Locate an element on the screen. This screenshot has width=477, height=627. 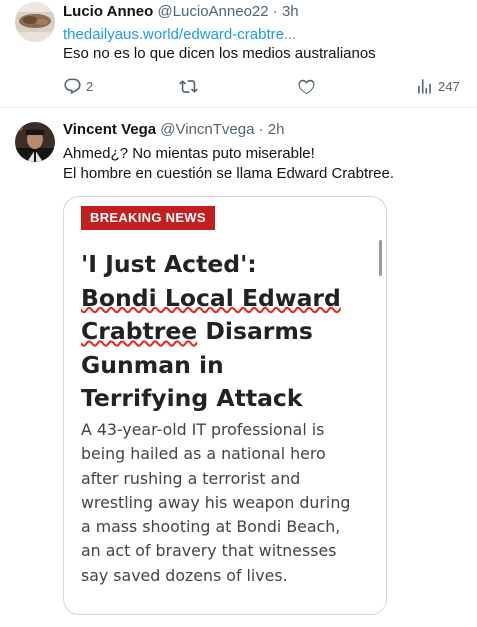
views-count: 247 is located at coordinates (449, 86).